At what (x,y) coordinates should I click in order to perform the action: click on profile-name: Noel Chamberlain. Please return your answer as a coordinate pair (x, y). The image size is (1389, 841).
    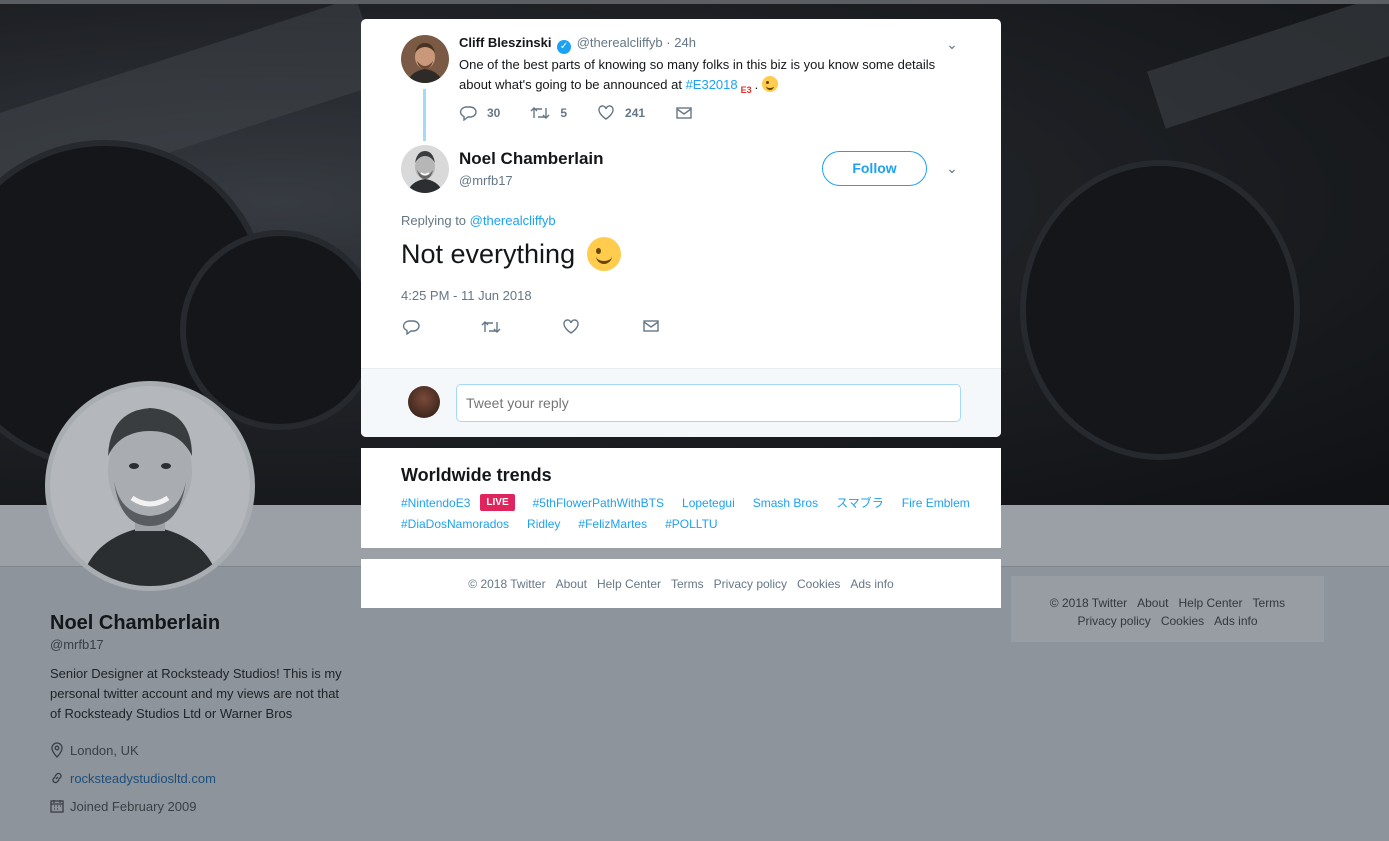
    Looking at the image, I should click on (200, 623).